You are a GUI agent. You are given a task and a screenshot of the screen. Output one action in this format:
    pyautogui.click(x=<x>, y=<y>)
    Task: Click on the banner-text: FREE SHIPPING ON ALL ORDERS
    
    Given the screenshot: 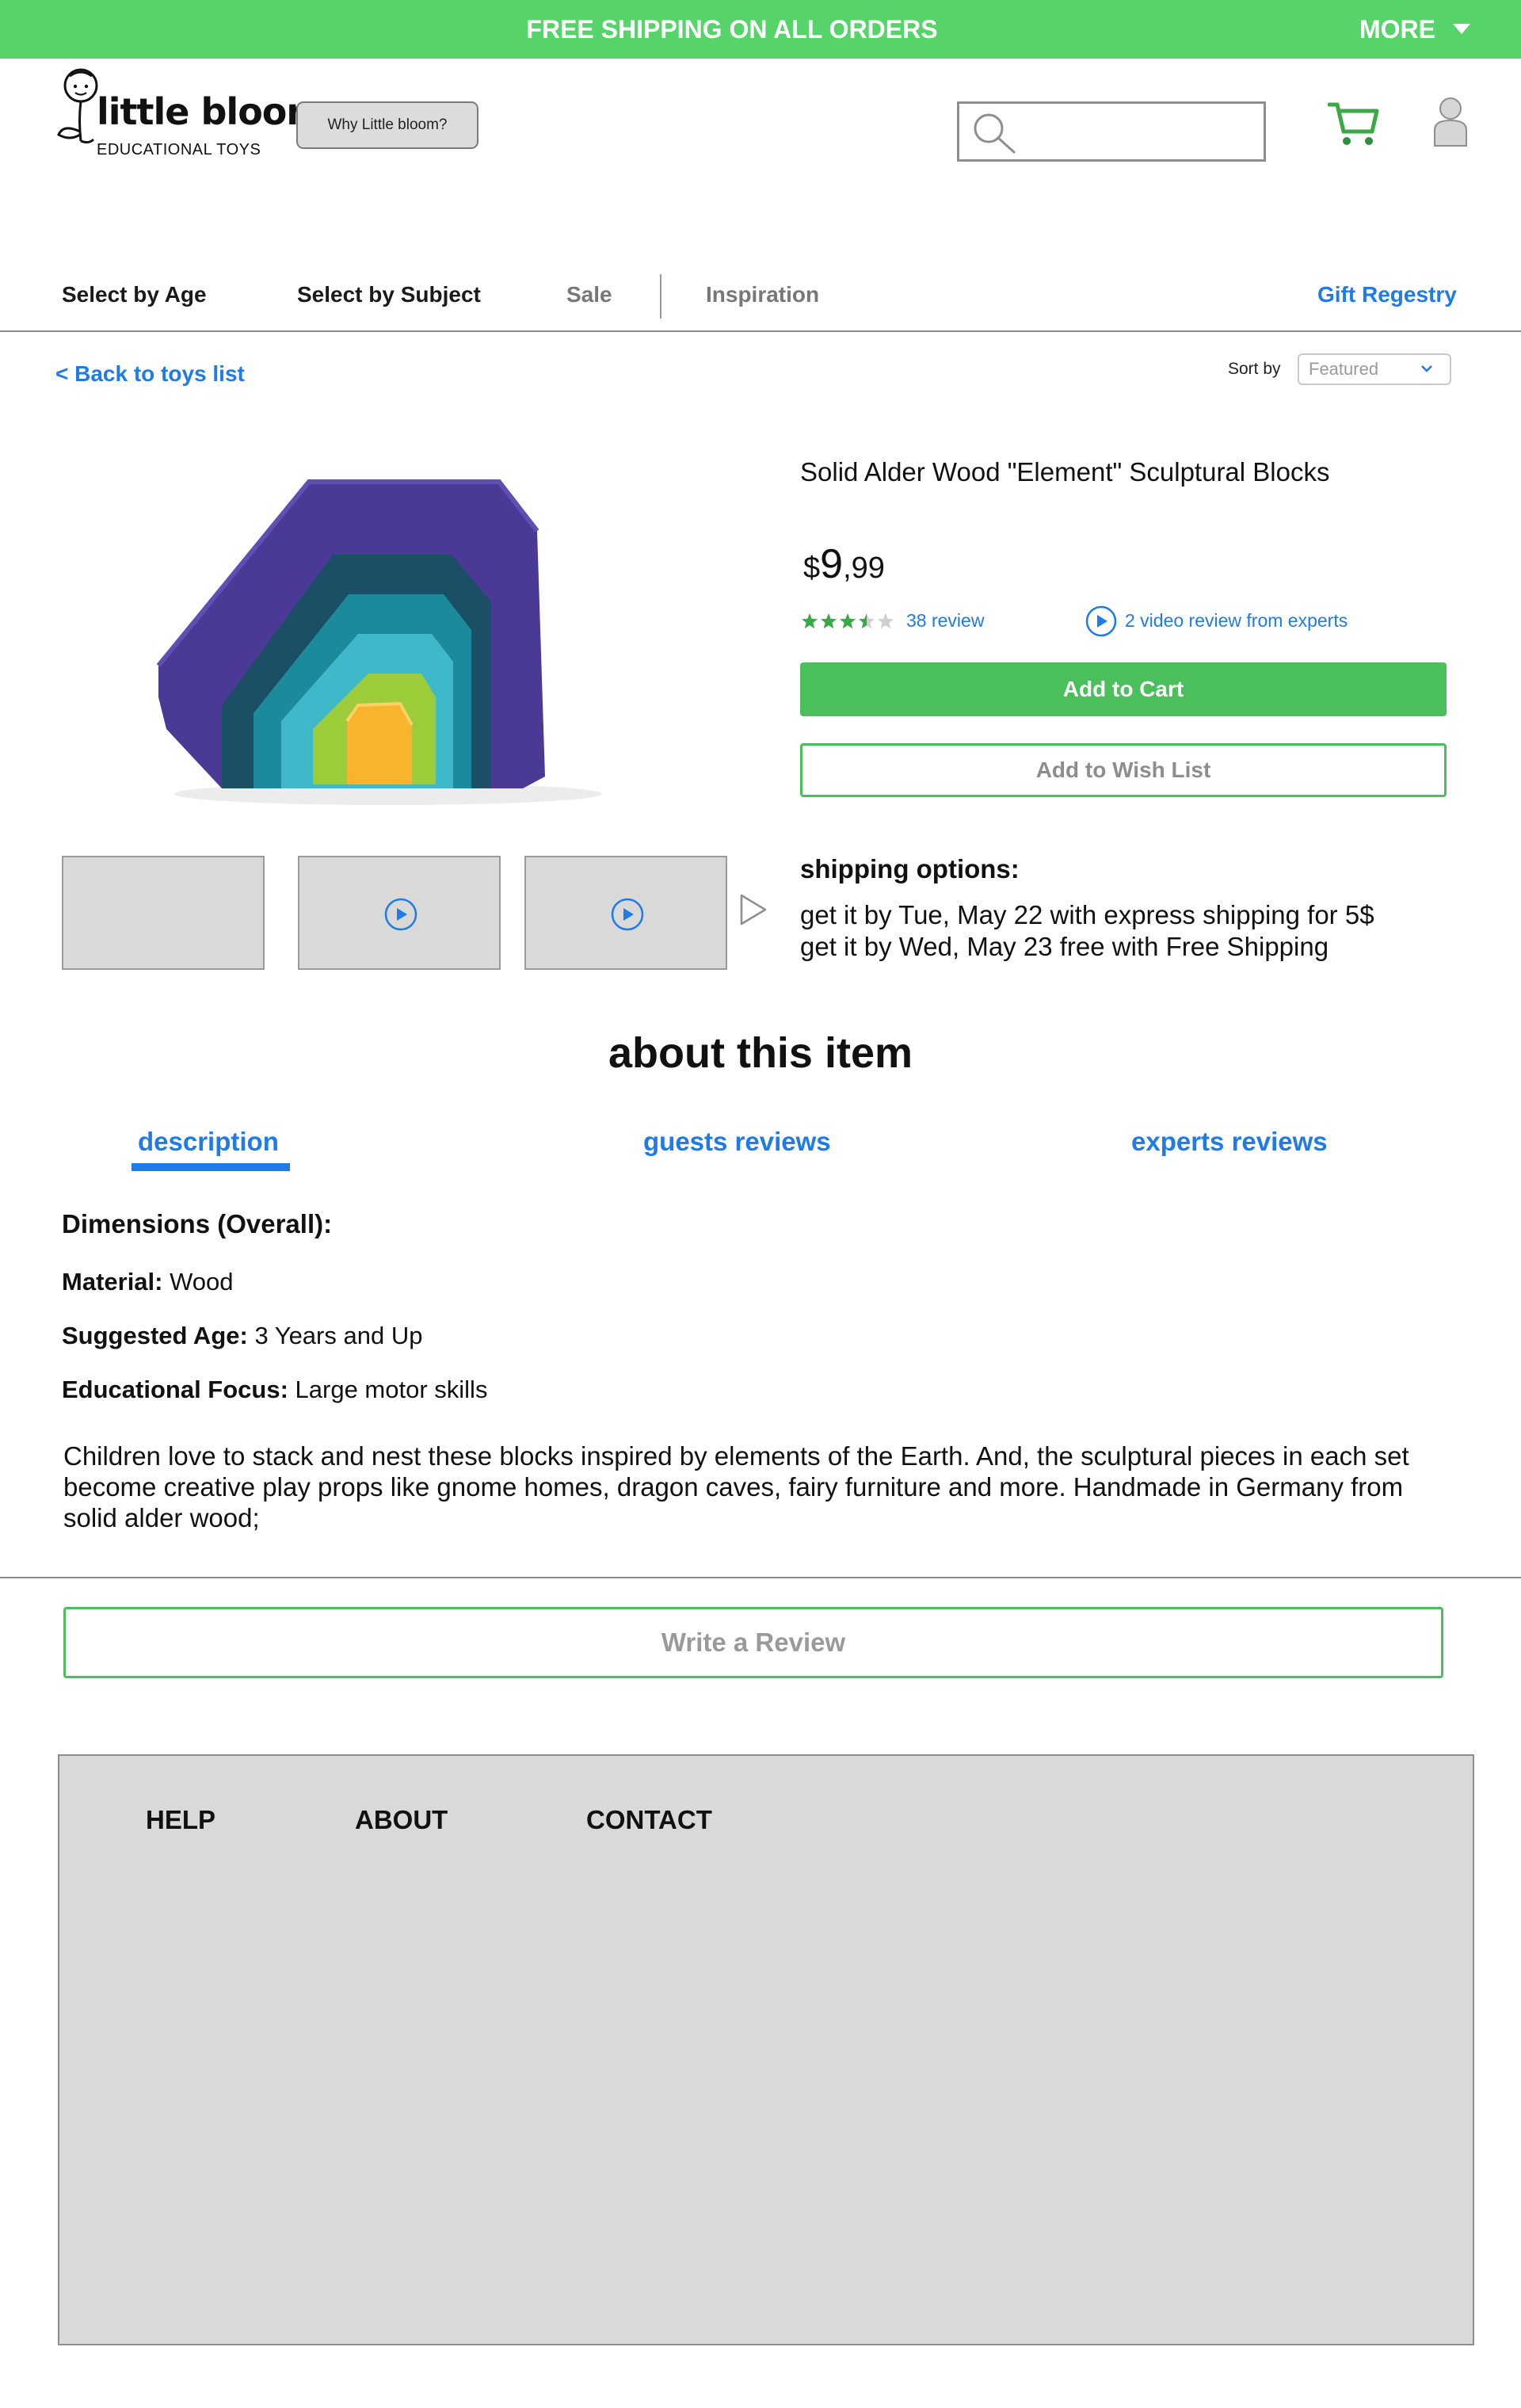 What is the action you would take?
    pyautogui.click(x=732, y=29)
    